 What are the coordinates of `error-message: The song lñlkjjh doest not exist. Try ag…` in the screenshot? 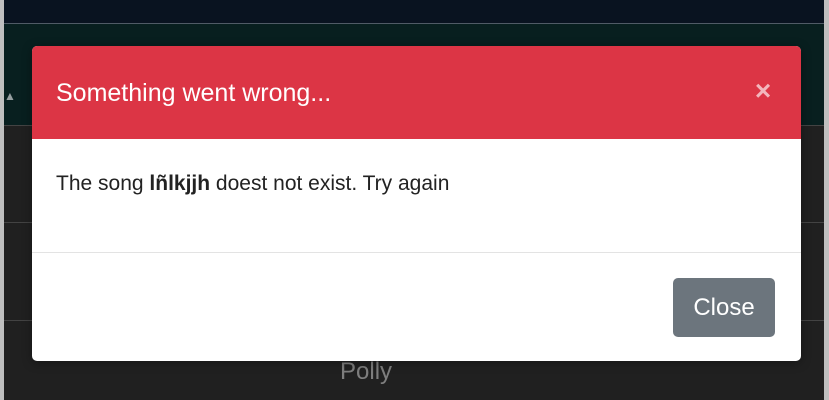 It's located at (252, 184).